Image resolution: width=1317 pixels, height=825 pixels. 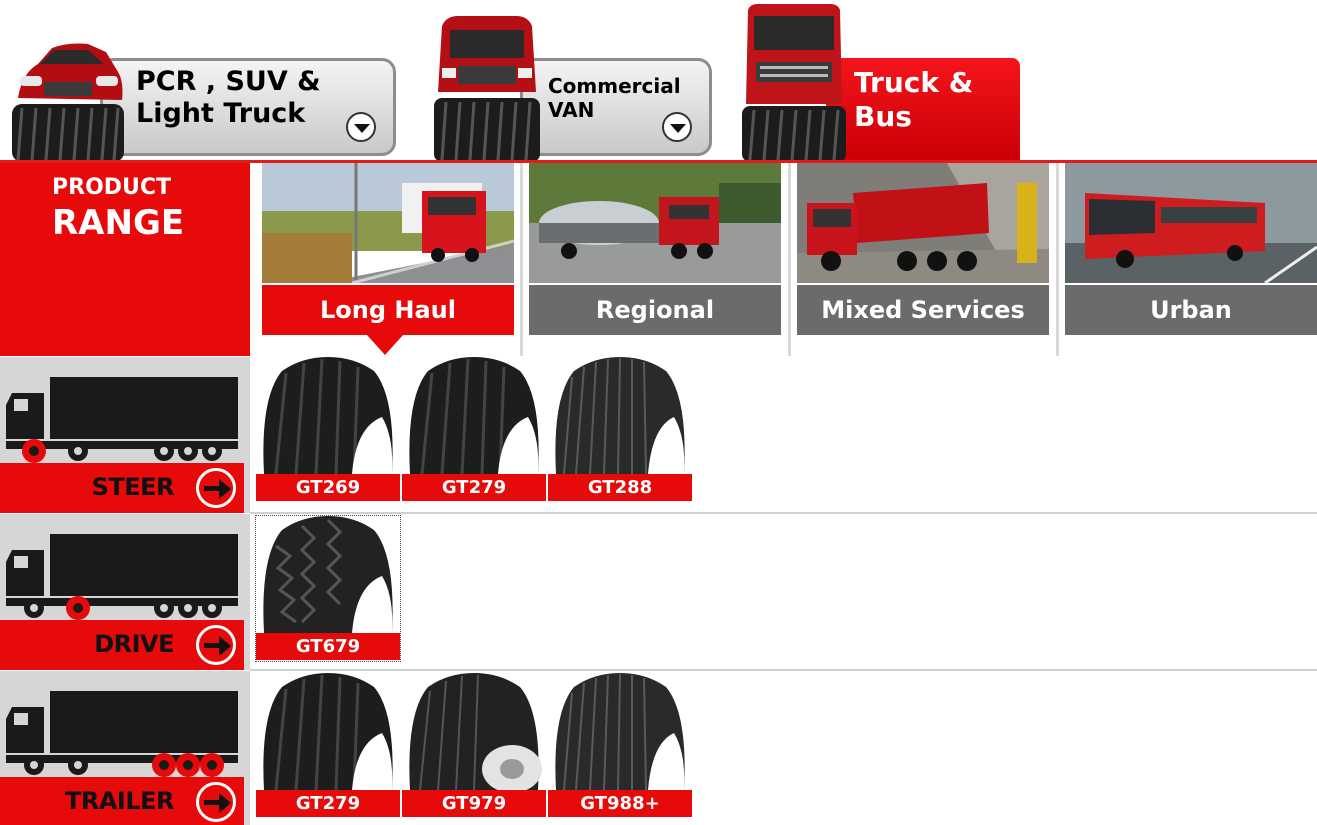 I want to click on tire-card: GT288, so click(x=620, y=429).